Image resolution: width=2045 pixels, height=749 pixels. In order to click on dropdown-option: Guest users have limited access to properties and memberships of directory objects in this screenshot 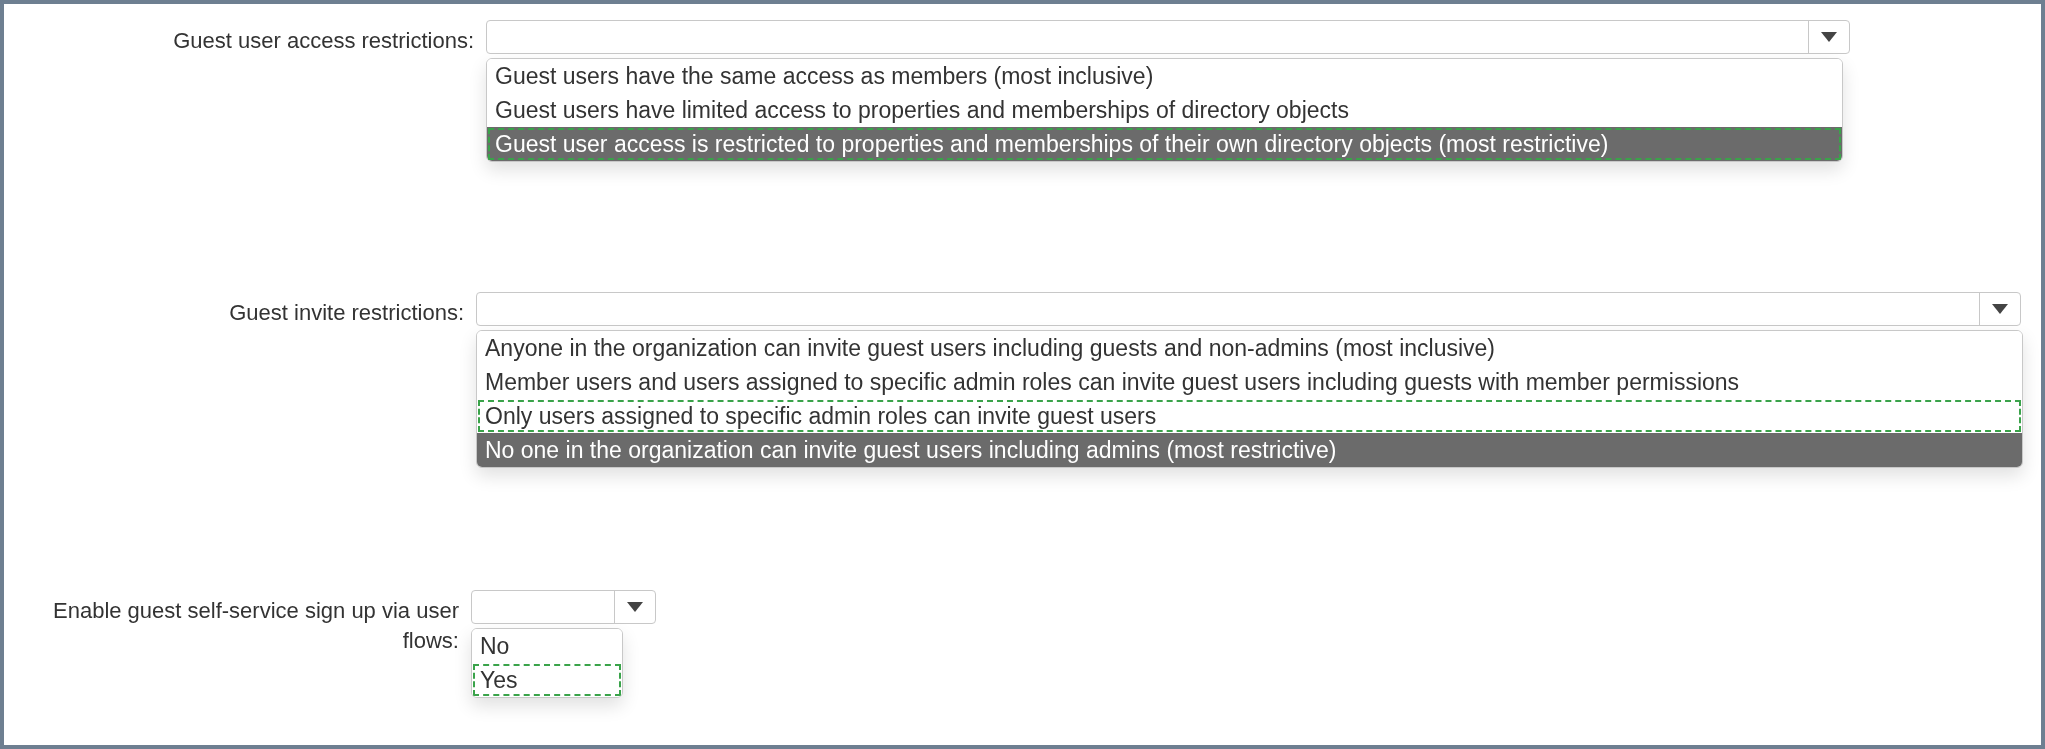, I will do `click(1164, 110)`.